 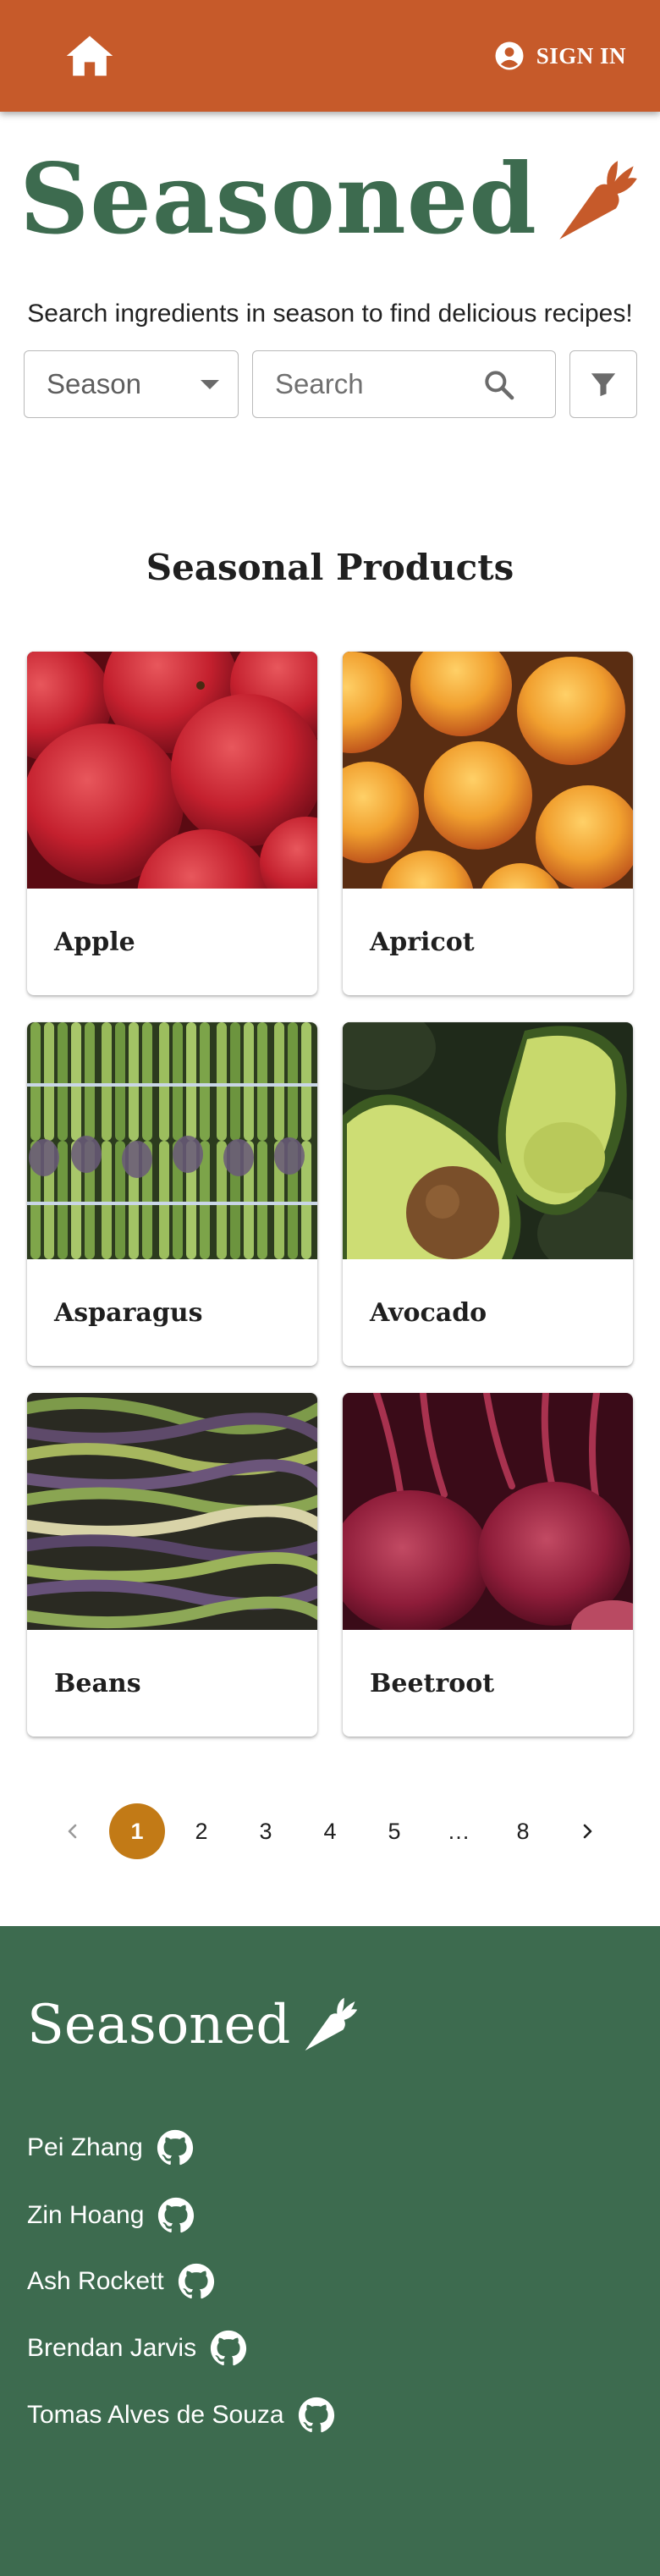 I want to click on product-name: Apricot, so click(x=423, y=942).